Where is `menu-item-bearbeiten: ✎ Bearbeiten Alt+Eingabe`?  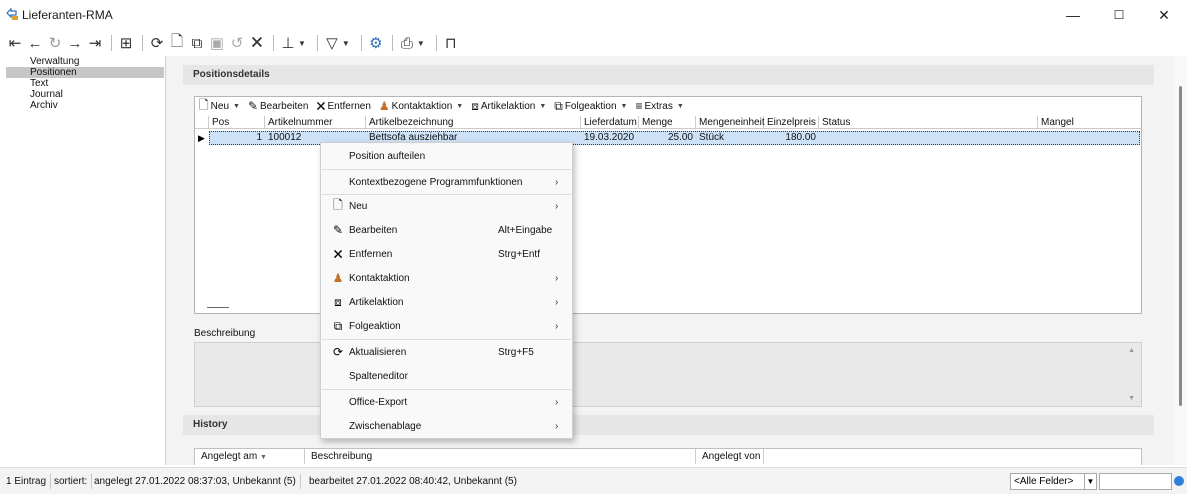
menu-item-bearbeiten: ✎ Bearbeiten Alt+Eingabe is located at coordinates (446, 230).